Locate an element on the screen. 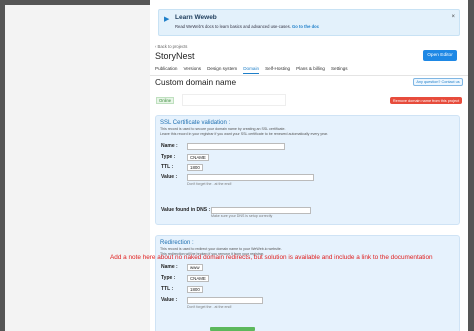  status-badge: Online is located at coordinates (165, 100).